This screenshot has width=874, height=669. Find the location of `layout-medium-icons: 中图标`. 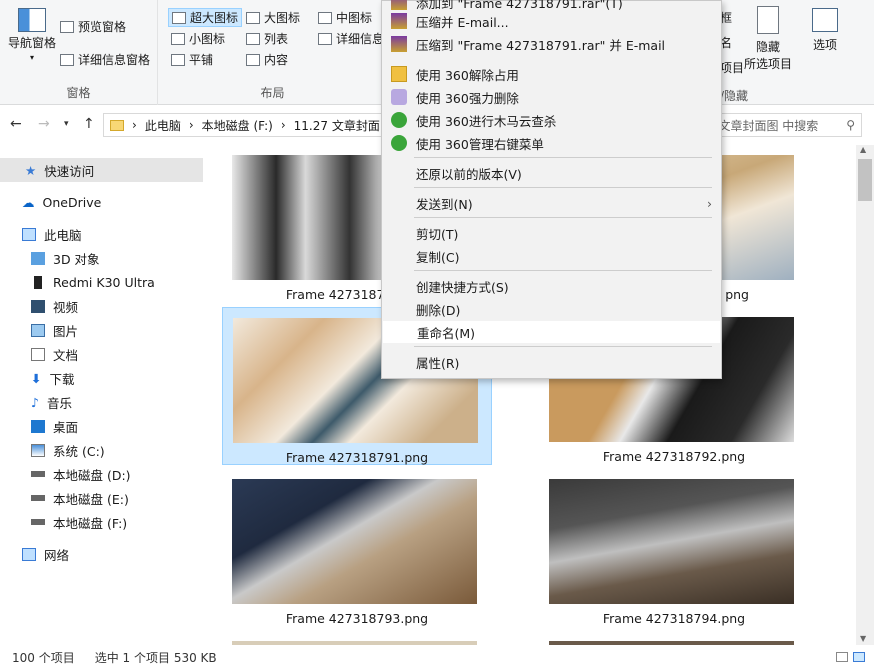

layout-medium-icons: 中图标 is located at coordinates (345, 17).